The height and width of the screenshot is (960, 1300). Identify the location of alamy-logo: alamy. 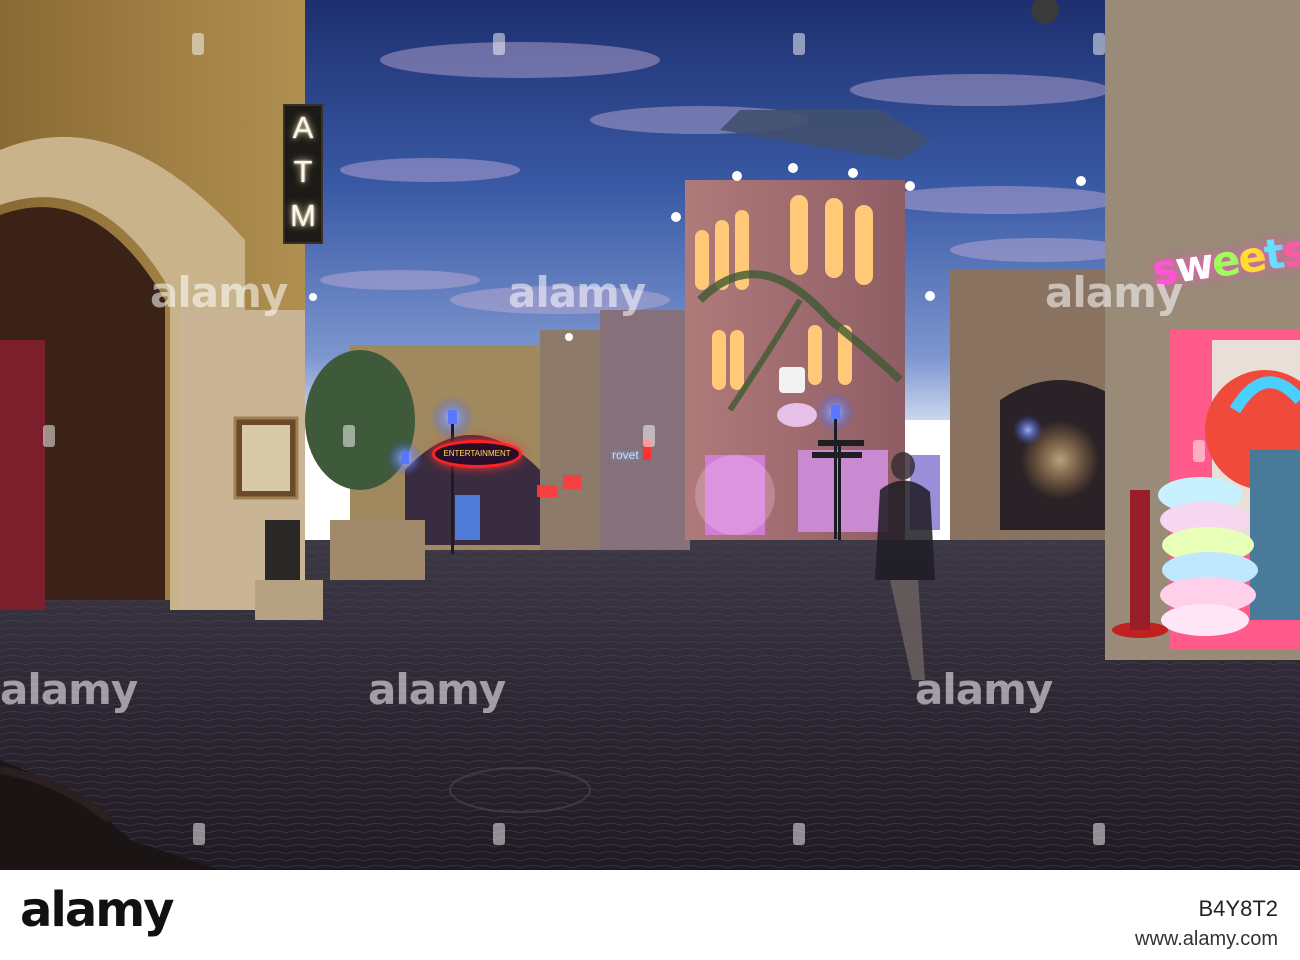
(97, 910).